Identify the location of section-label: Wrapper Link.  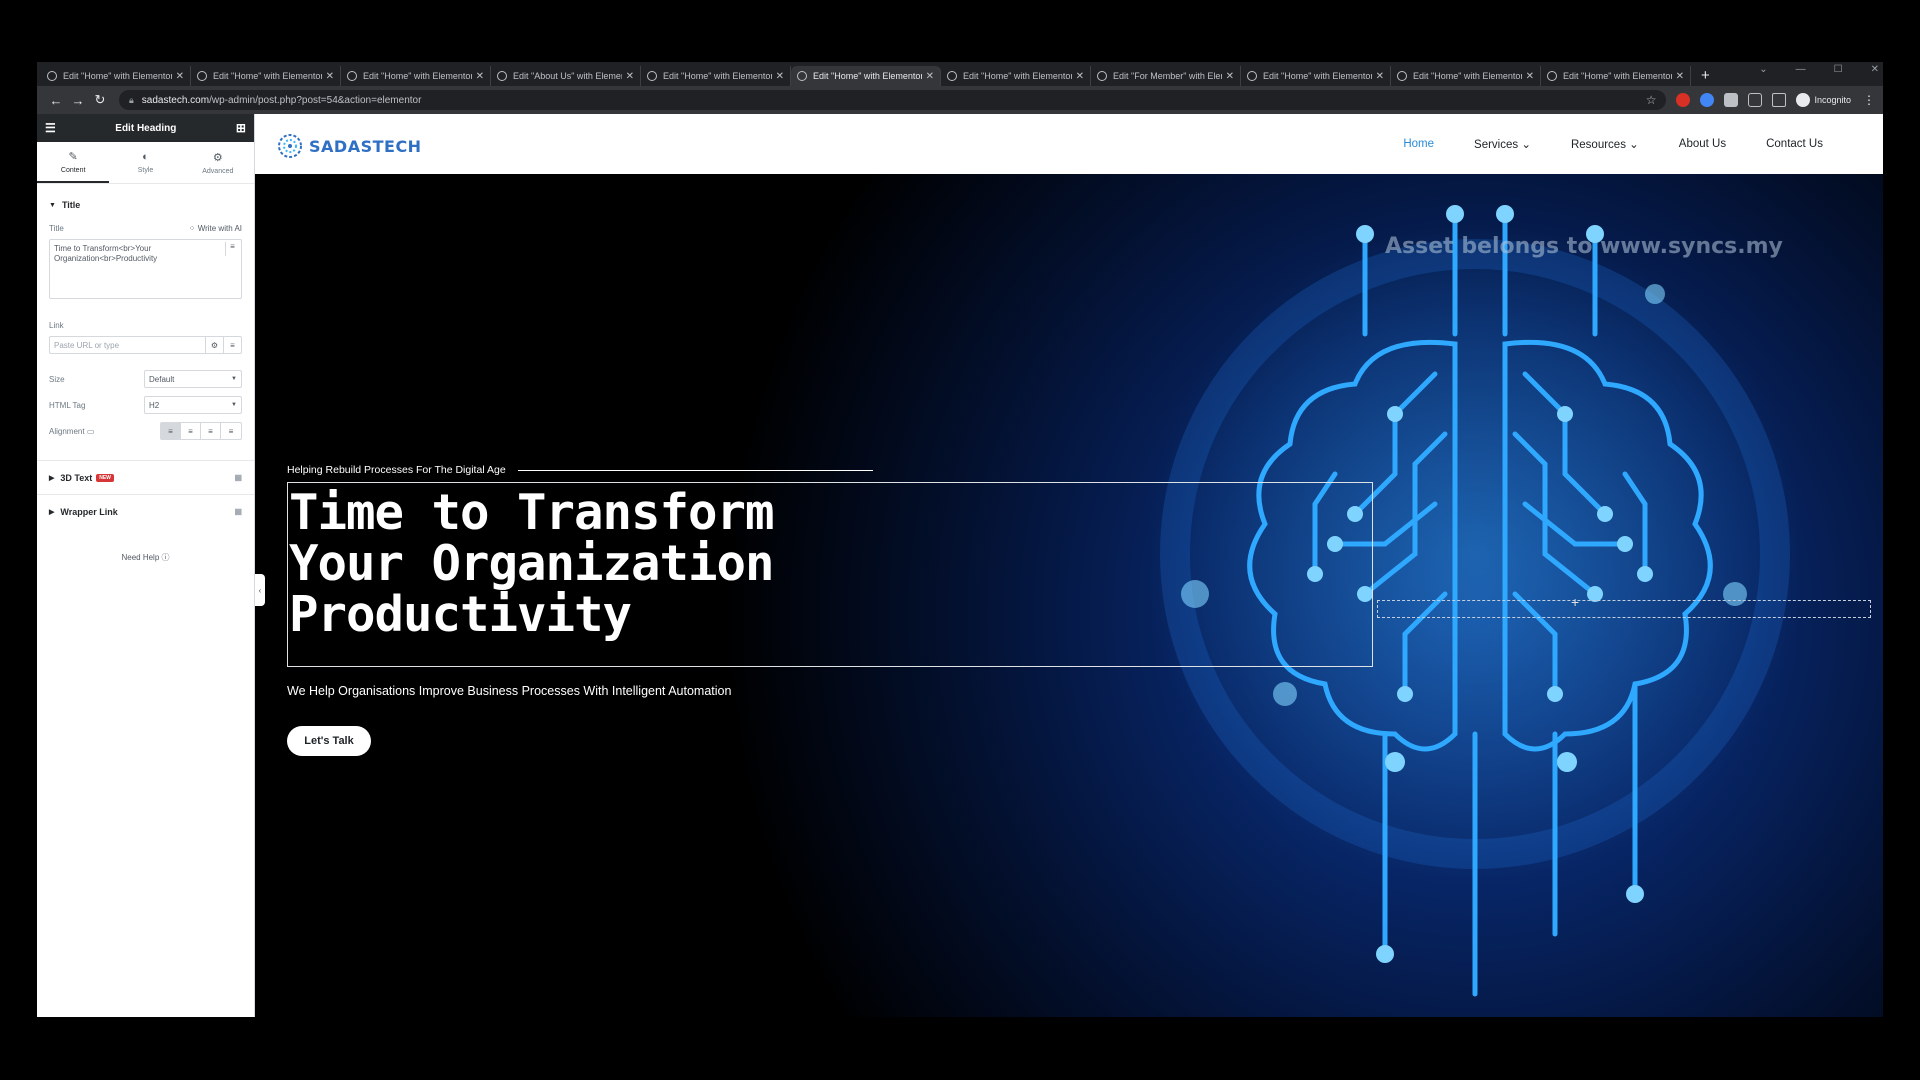
(89, 511).